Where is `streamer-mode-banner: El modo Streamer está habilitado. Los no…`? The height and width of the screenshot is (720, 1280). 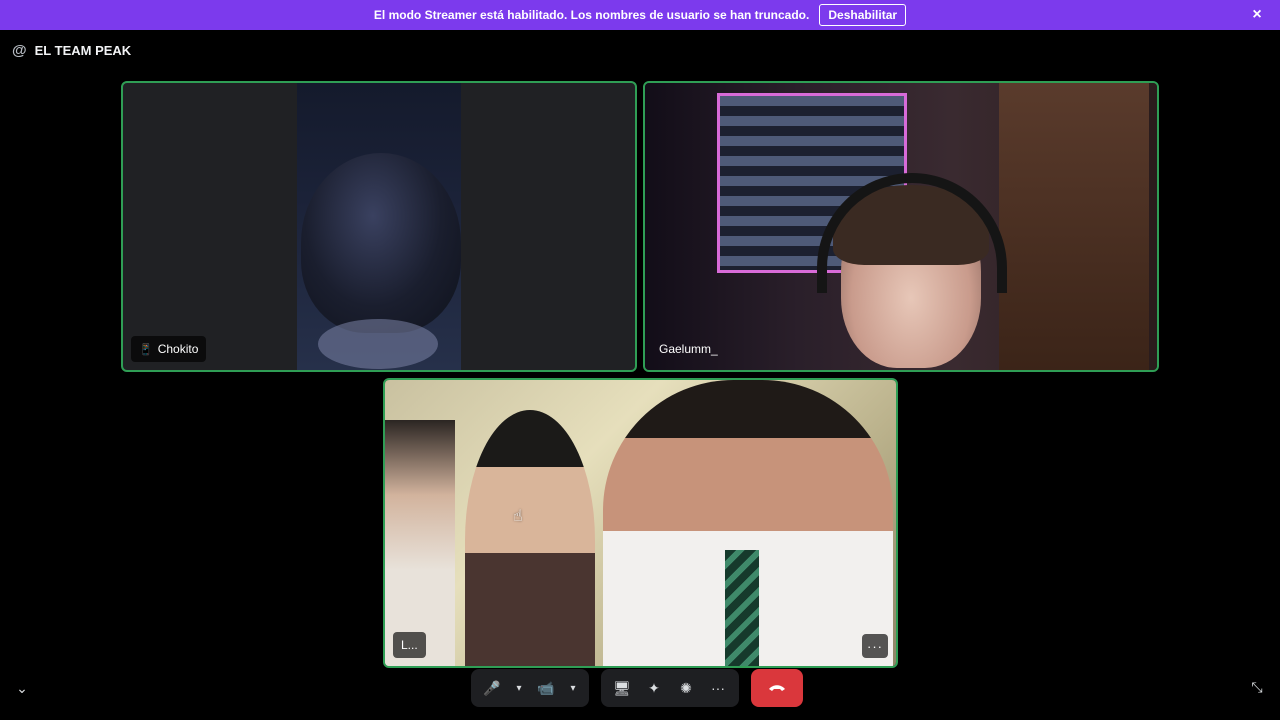 streamer-mode-banner: El modo Streamer está habilitado. Los no… is located at coordinates (640, 15).